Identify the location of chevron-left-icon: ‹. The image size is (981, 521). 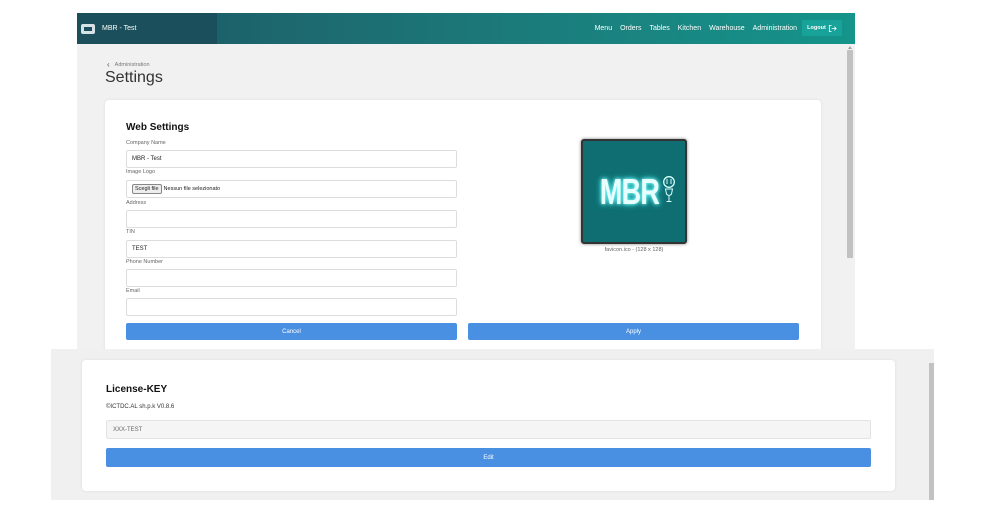
(108, 64).